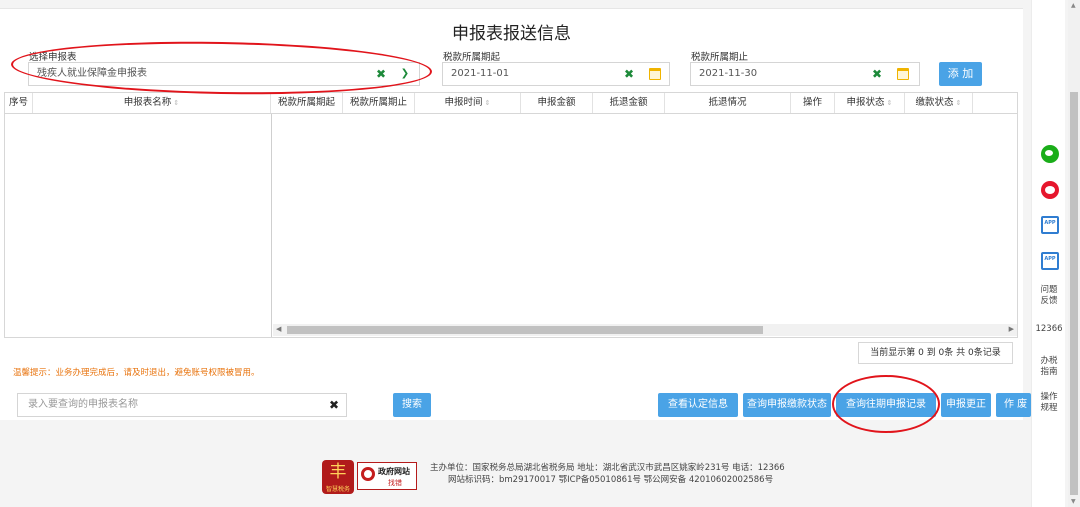 The width and height of the screenshot is (1080, 507). Describe the element at coordinates (19, 103) in the screenshot. I see `col-index: 序号` at that location.